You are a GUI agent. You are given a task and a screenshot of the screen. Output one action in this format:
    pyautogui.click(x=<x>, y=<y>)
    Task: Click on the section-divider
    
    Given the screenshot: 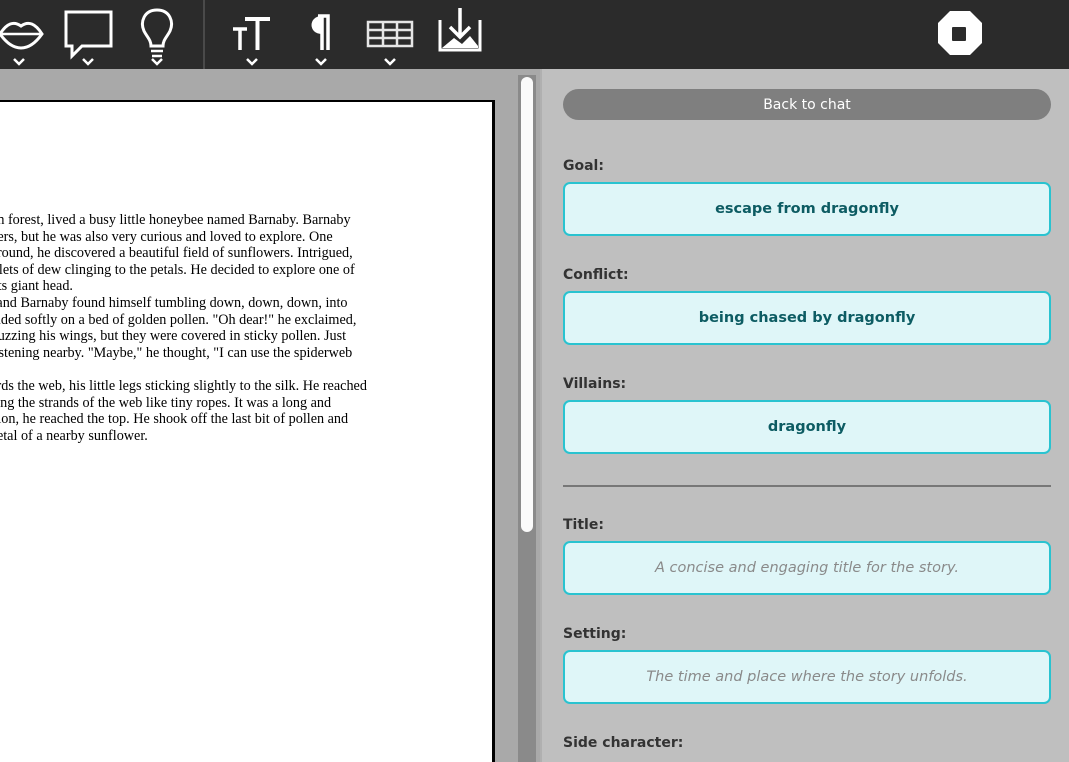 What is the action you would take?
    pyautogui.click(x=807, y=486)
    